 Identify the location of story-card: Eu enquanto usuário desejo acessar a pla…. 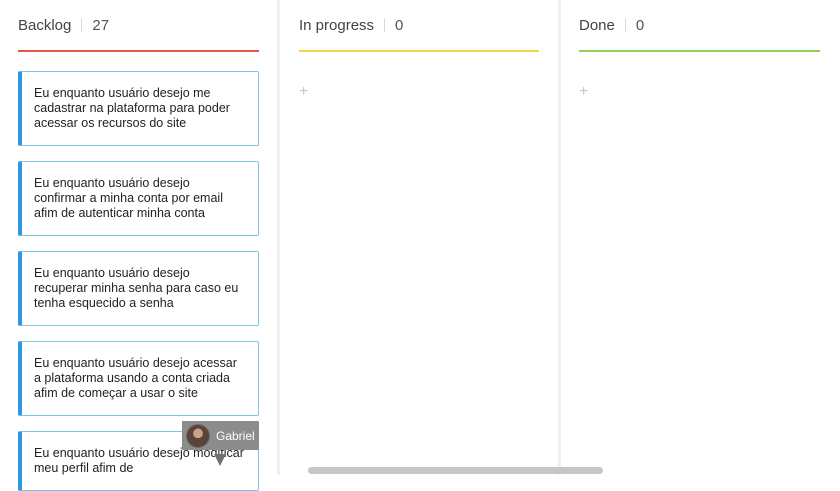
(138, 378).